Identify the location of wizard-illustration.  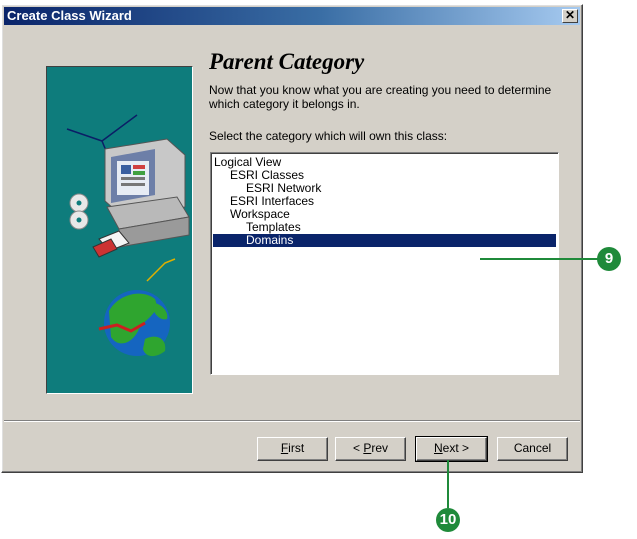
(119, 230).